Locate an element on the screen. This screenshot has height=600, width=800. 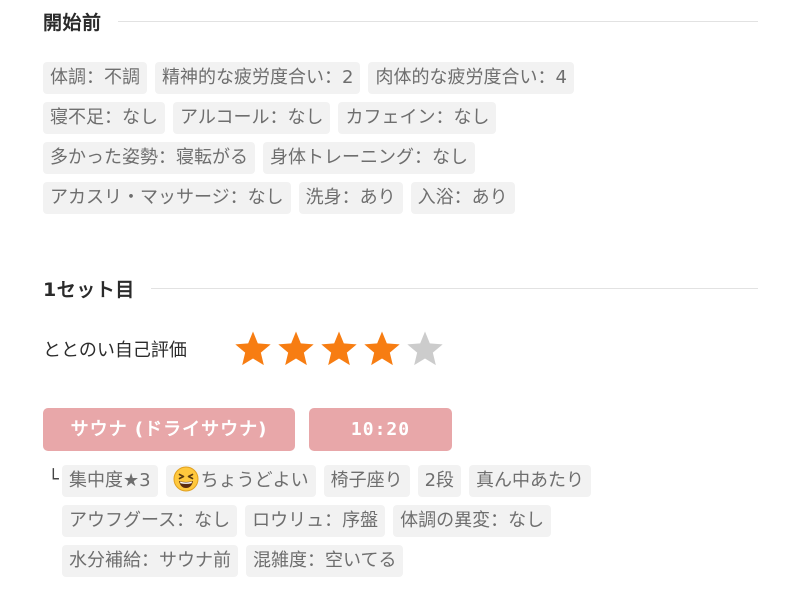
condition-chip-training: 身体トレーニング：なし is located at coordinates (369, 158).